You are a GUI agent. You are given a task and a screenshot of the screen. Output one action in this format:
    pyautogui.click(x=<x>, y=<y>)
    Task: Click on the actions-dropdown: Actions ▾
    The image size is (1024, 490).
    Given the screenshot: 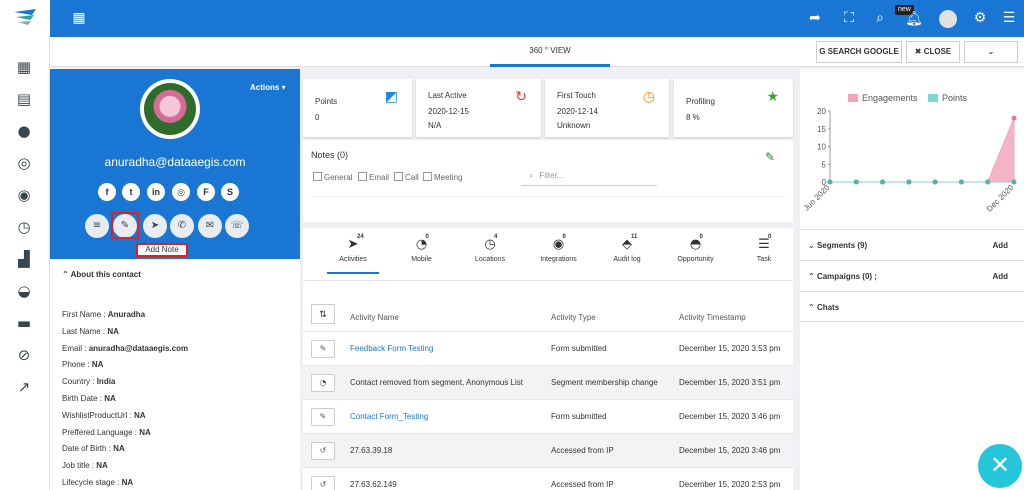 What is the action you would take?
    pyautogui.click(x=268, y=87)
    